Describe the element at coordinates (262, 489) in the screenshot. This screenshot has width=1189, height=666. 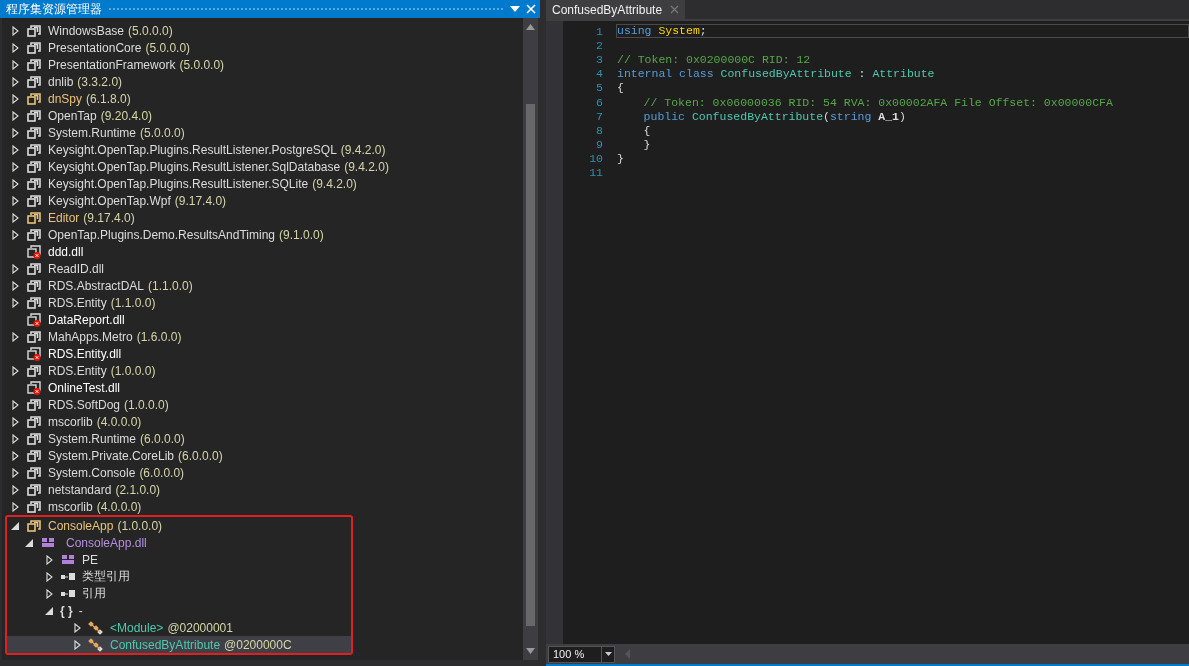
I see `tree-item: netstandard (2.1.0.0)` at that location.